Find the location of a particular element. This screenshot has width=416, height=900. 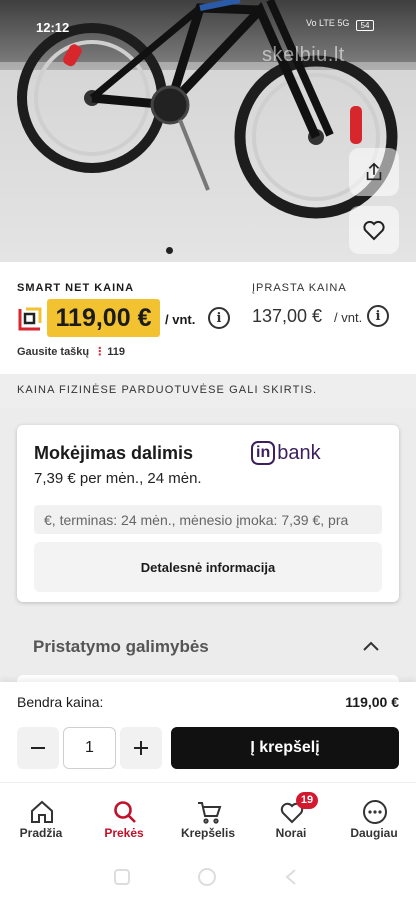

chevron-up-icon is located at coordinates (371, 646).